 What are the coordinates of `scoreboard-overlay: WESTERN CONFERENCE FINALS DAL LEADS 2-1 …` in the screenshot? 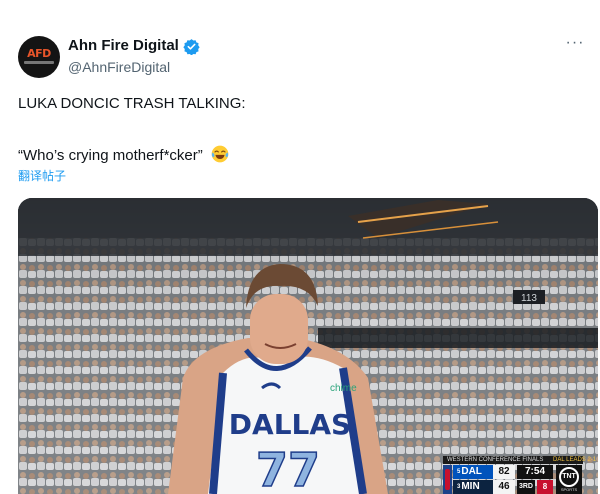 It's located at (519, 475).